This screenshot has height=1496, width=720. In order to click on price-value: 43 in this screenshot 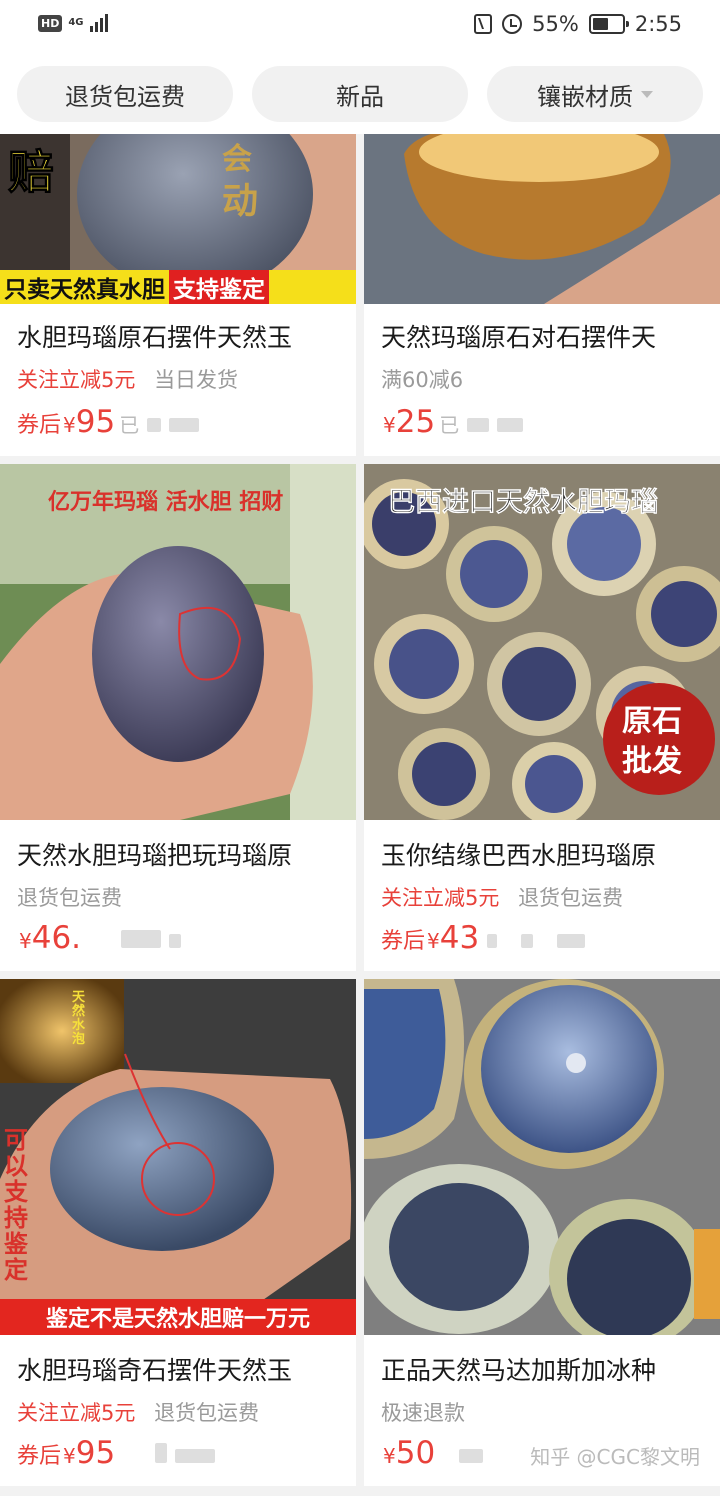, I will do `click(459, 938)`.